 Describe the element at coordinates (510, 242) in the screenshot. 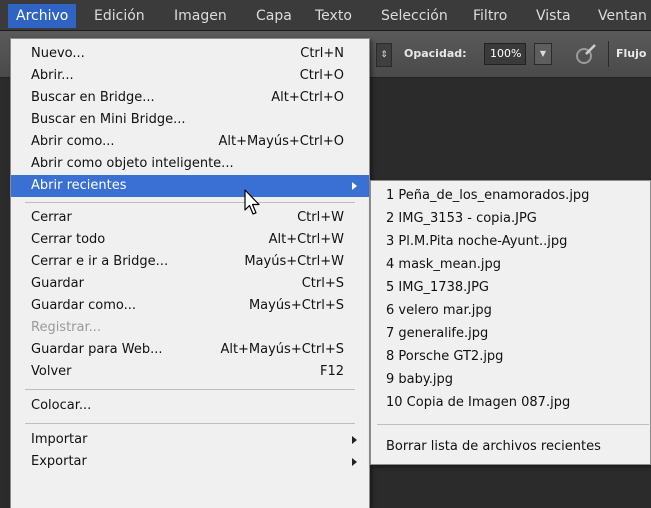

I see `recent-file-item: 3 Pl.M.Pita noche-Ayunt..jpg` at that location.